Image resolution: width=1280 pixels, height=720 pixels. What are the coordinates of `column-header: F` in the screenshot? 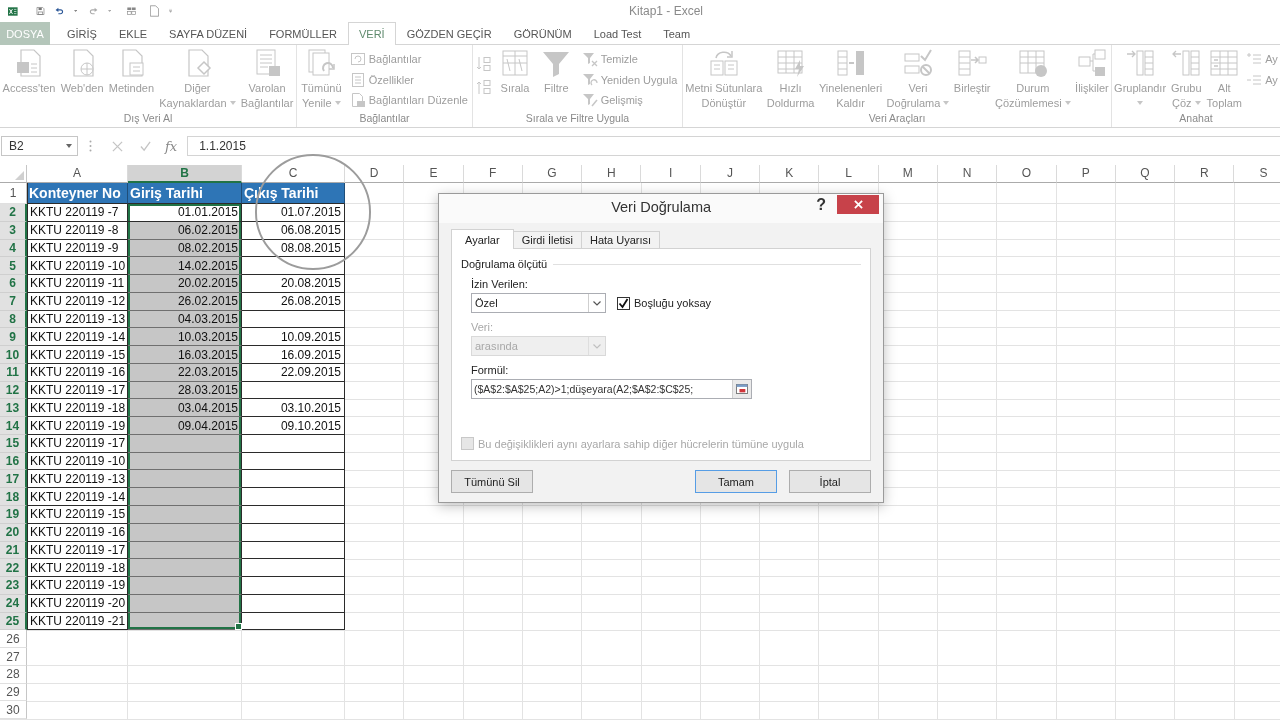 It's located at (493, 174).